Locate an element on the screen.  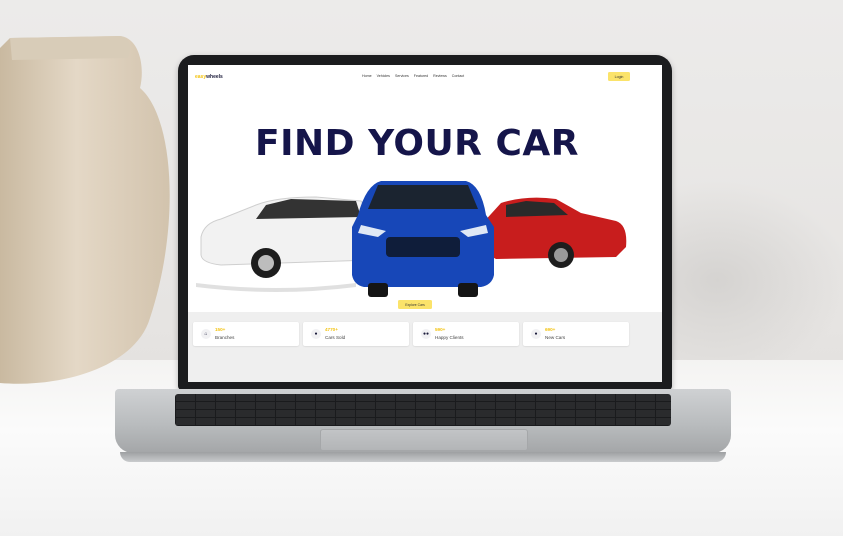
nav-link-reviews: Reviews is located at coordinates (440, 76).